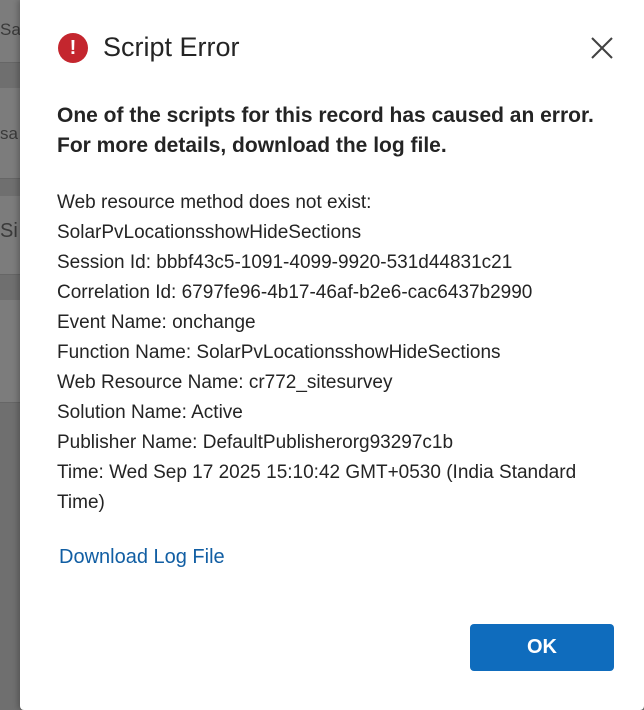 Image resolution: width=644 pixels, height=710 pixels. I want to click on dialog-header: ! Script Error, so click(149, 47).